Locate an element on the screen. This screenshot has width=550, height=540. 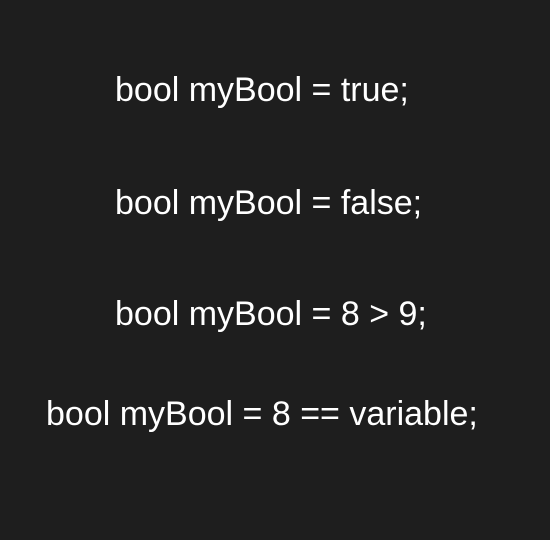
code-line-comparison: bool myBool = 8 > 9; is located at coordinates (271, 314).